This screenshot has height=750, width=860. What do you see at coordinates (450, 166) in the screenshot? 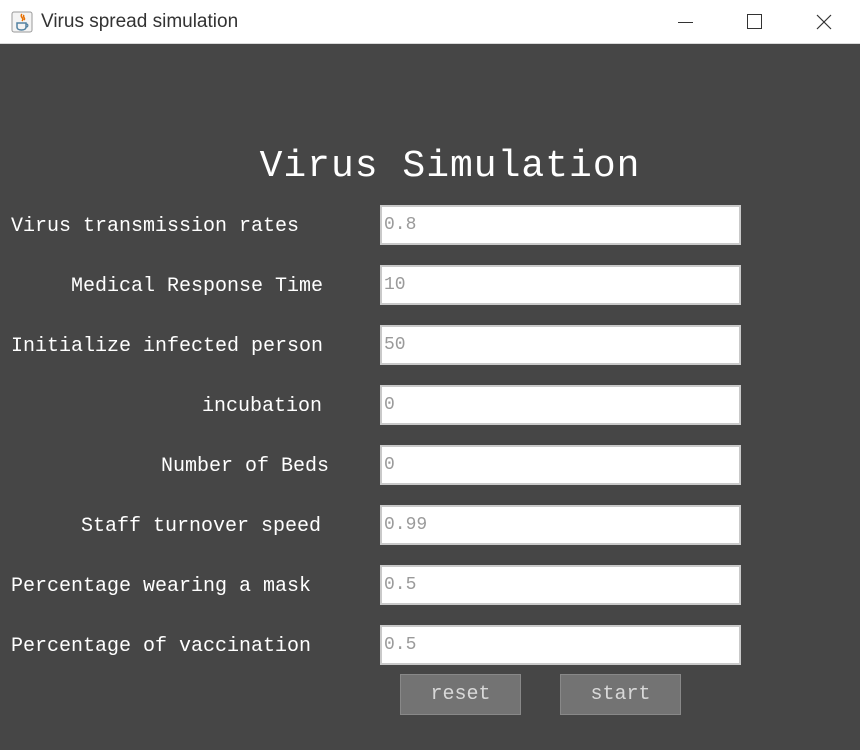
I see `page-title: Virus Simulation` at bounding box center [450, 166].